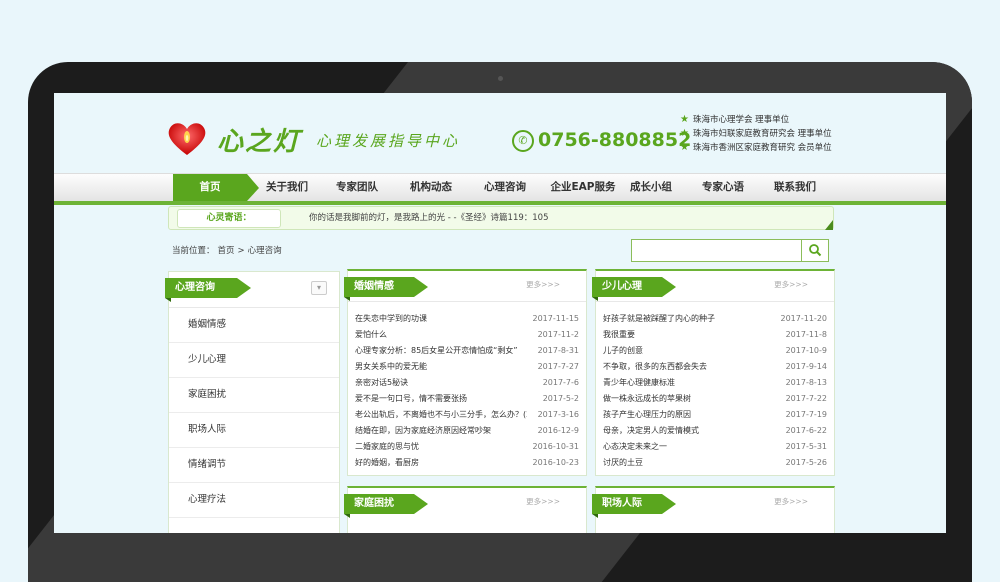  Describe the element at coordinates (254, 325) in the screenshot. I see `sidebar-item-marriage: 婚姻情感` at that location.